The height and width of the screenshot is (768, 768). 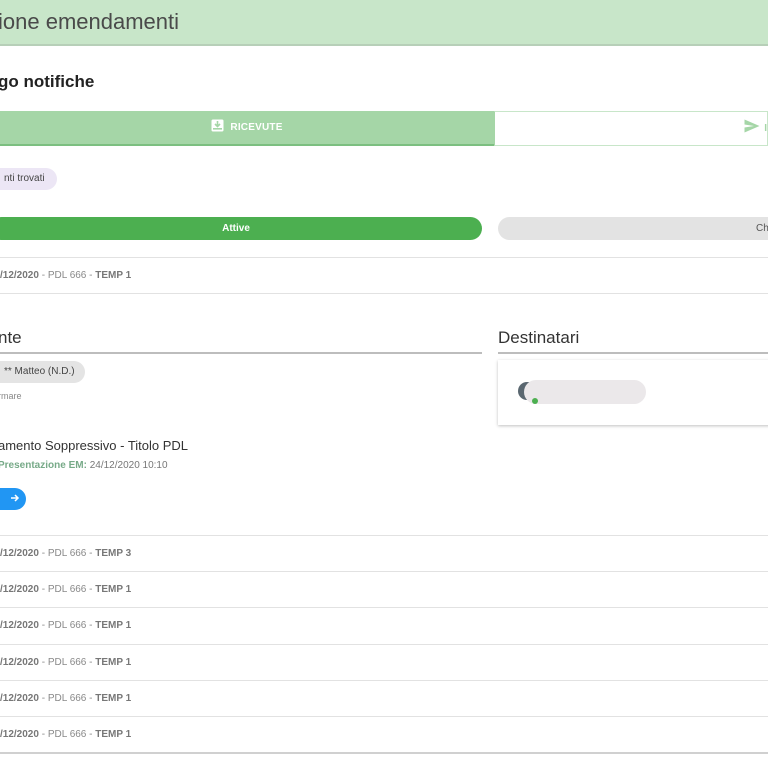 I want to click on open-amendment-button, so click(x=13, y=499).